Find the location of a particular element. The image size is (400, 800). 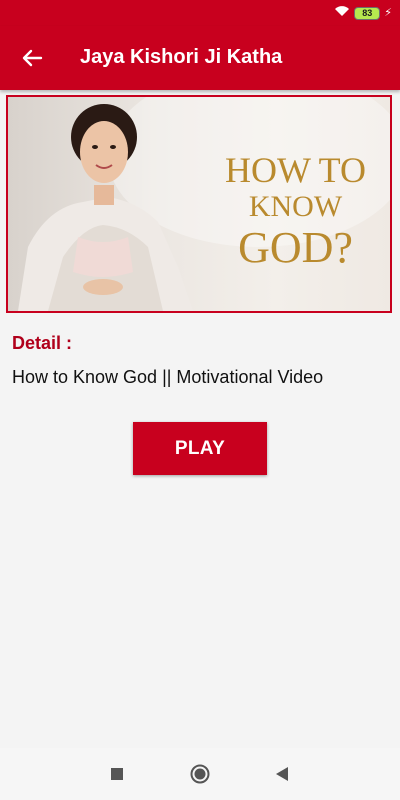

system-nav-bar is located at coordinates (200, 774).